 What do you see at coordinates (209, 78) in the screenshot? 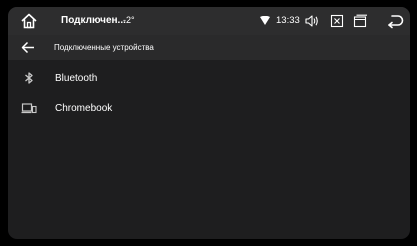
I see `list-item-bluetooth: Bluetooth` at bounding box center [209, 78].